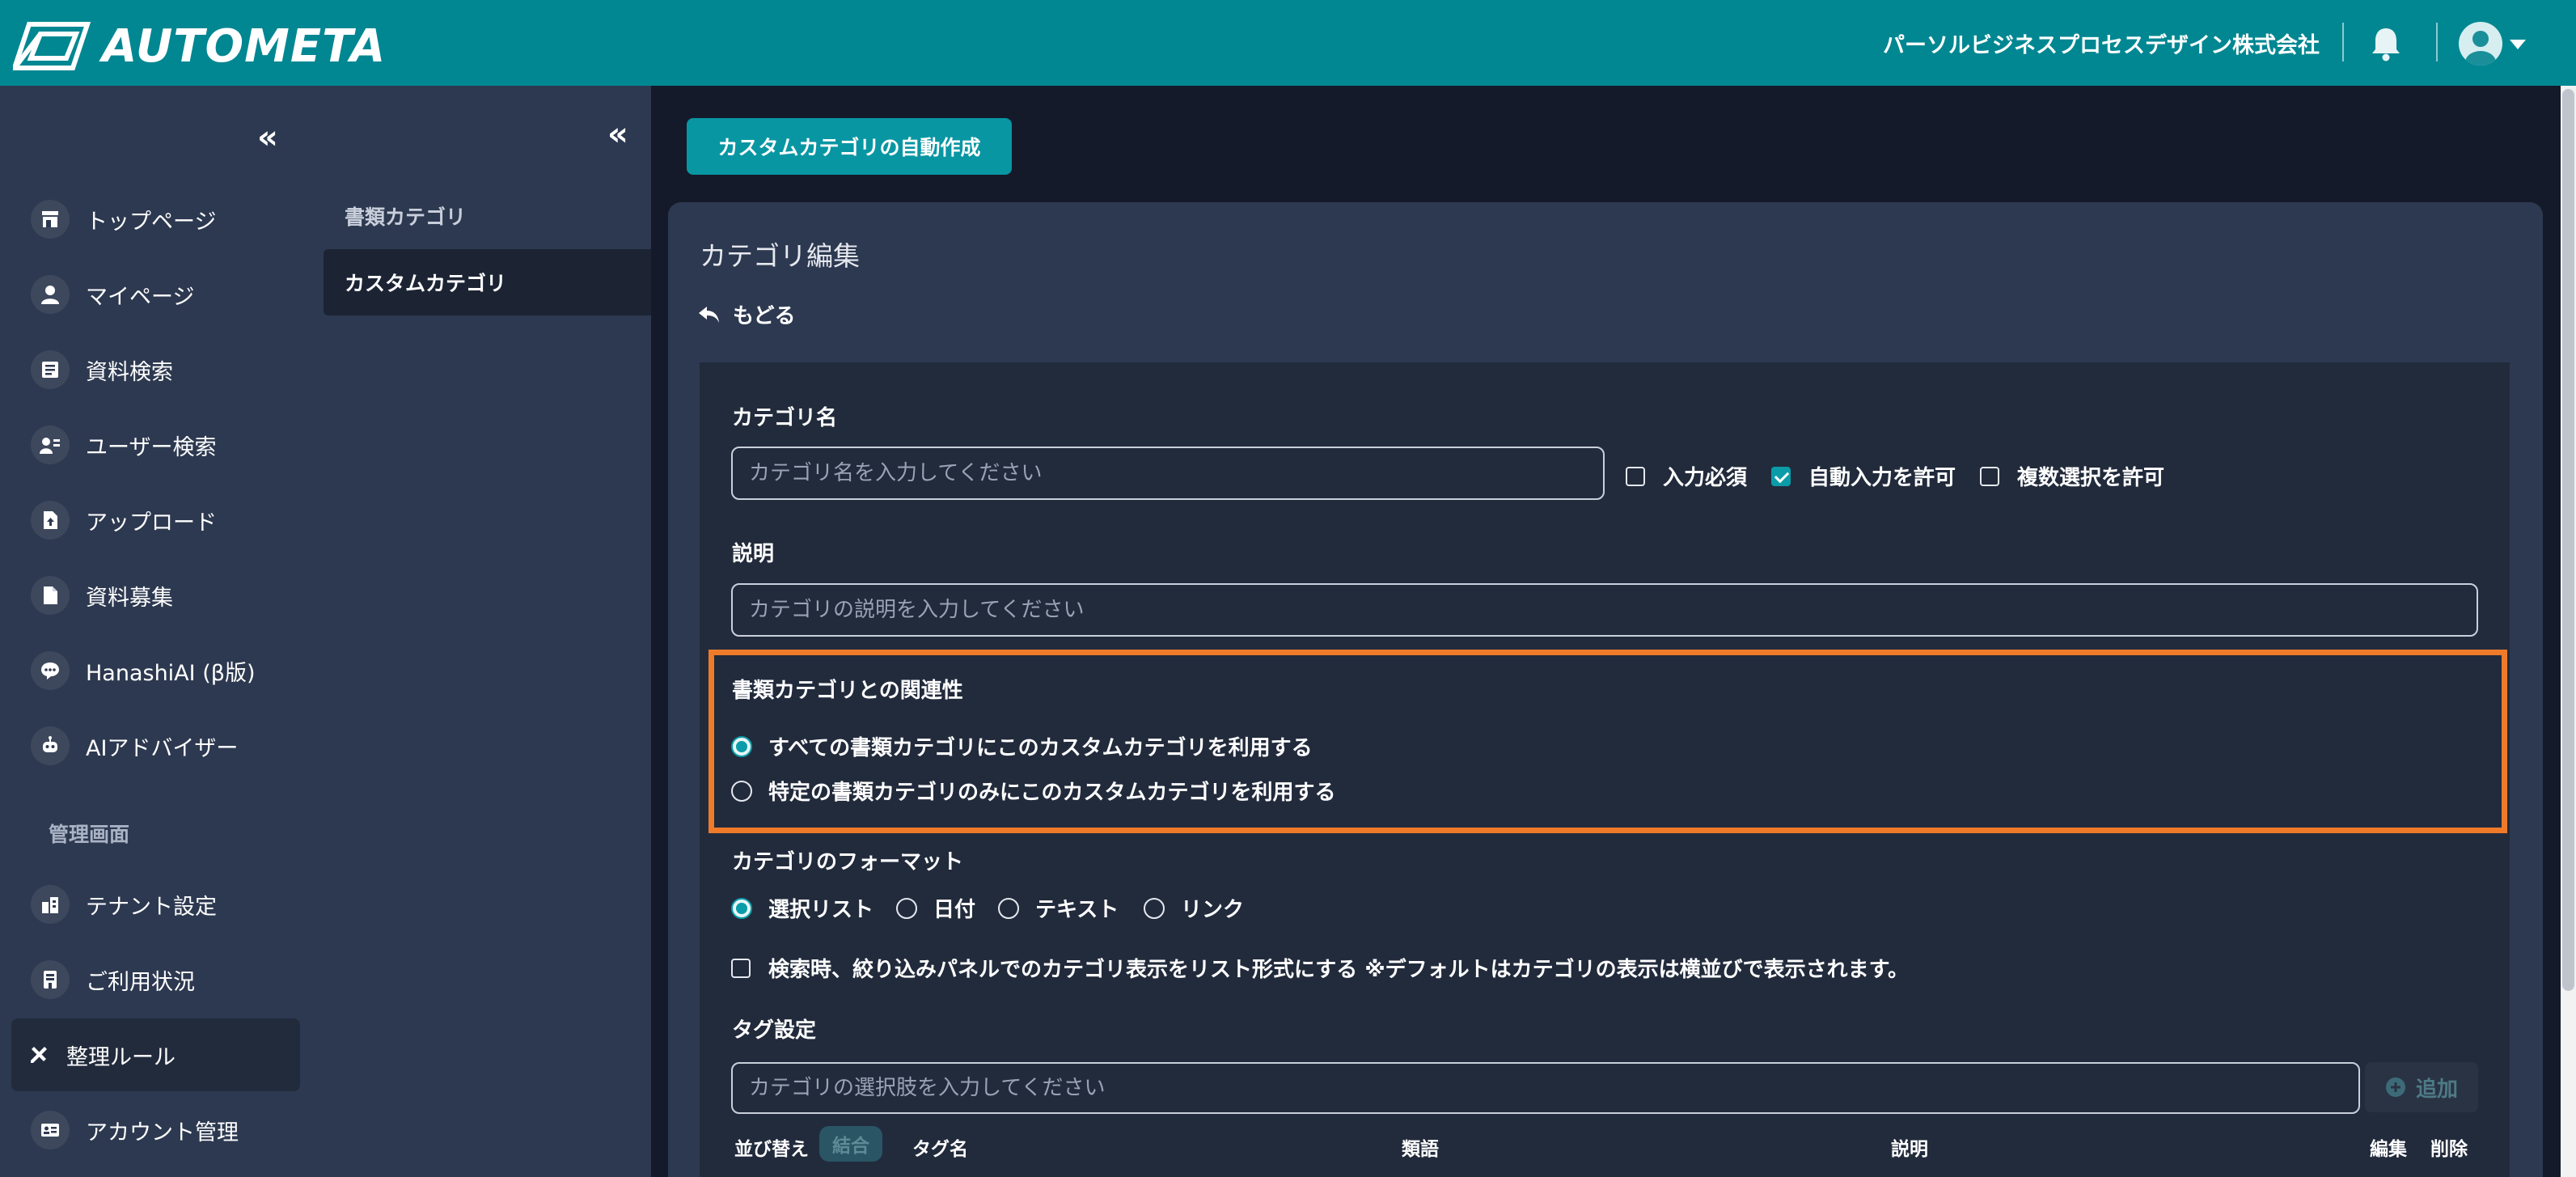 The height and width of the screenshot is (1177, 2576). I want to click on relation-option-all: すべての書類カテゴリにこのカスタムカテゴリを利用する, so click(1022, 746).